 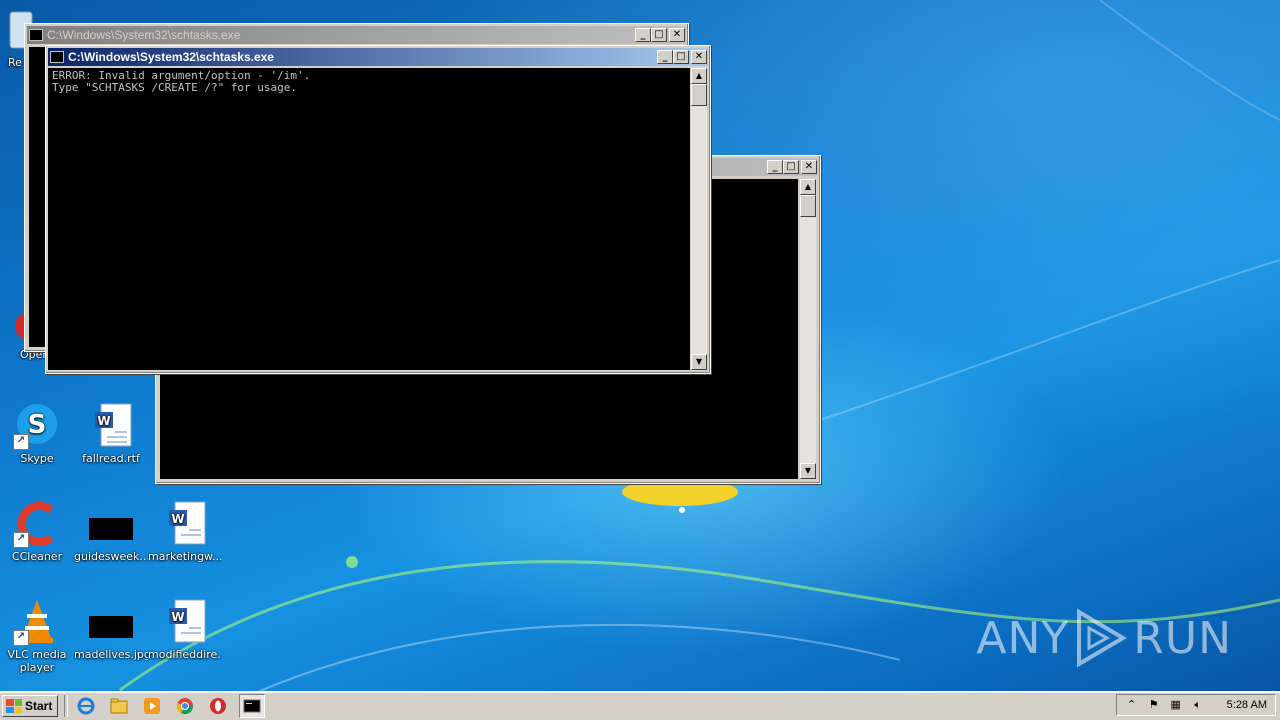 I want to click on start-button: Start, so click(x=30, y=706).